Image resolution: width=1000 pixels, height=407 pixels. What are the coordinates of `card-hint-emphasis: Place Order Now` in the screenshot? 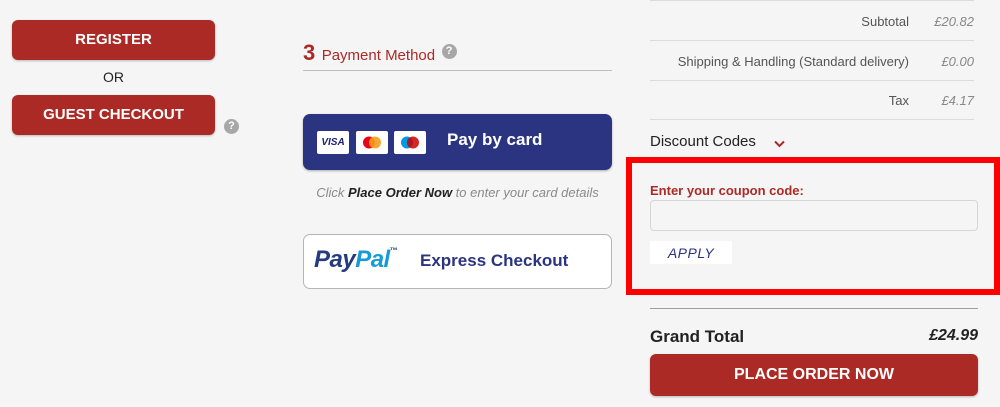 It's located at (400, 192).